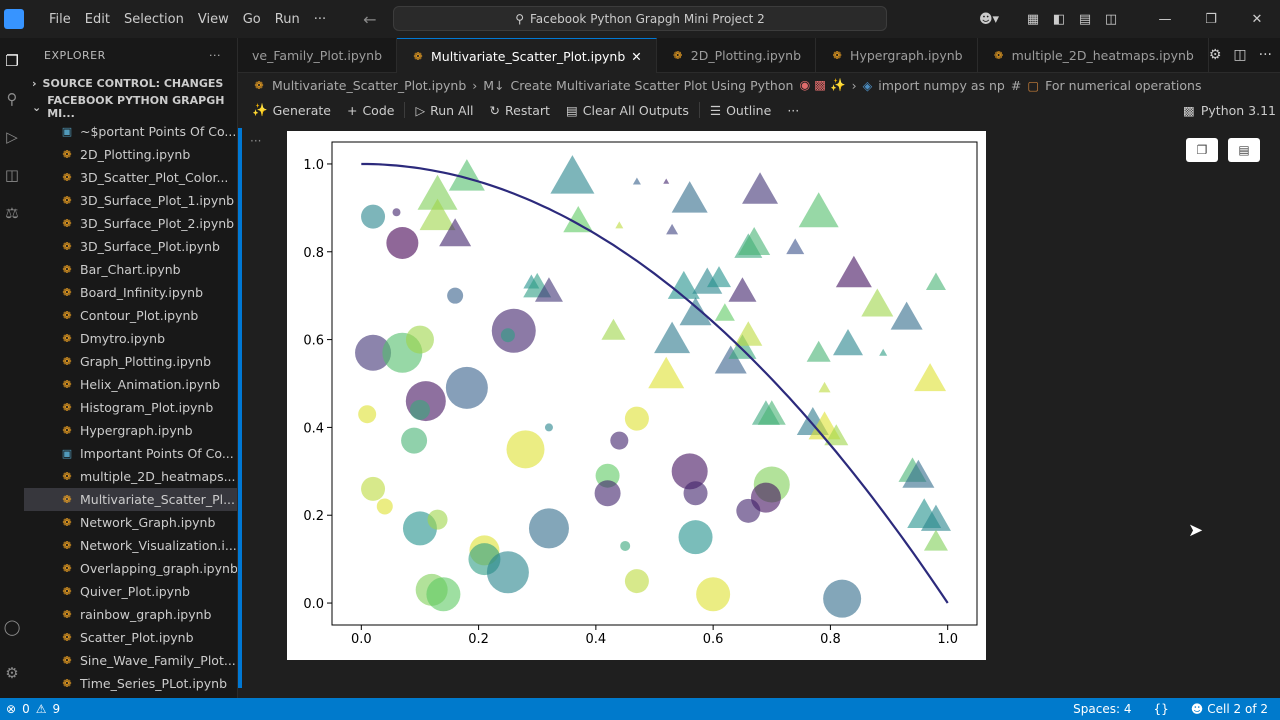 This screenshot has height=720, width=1280. What do you see at coordinates (130, 338) in the screenshot?
I see `file-item: ❁ Dmytro.ipynb` at bounding box center [130, 338].